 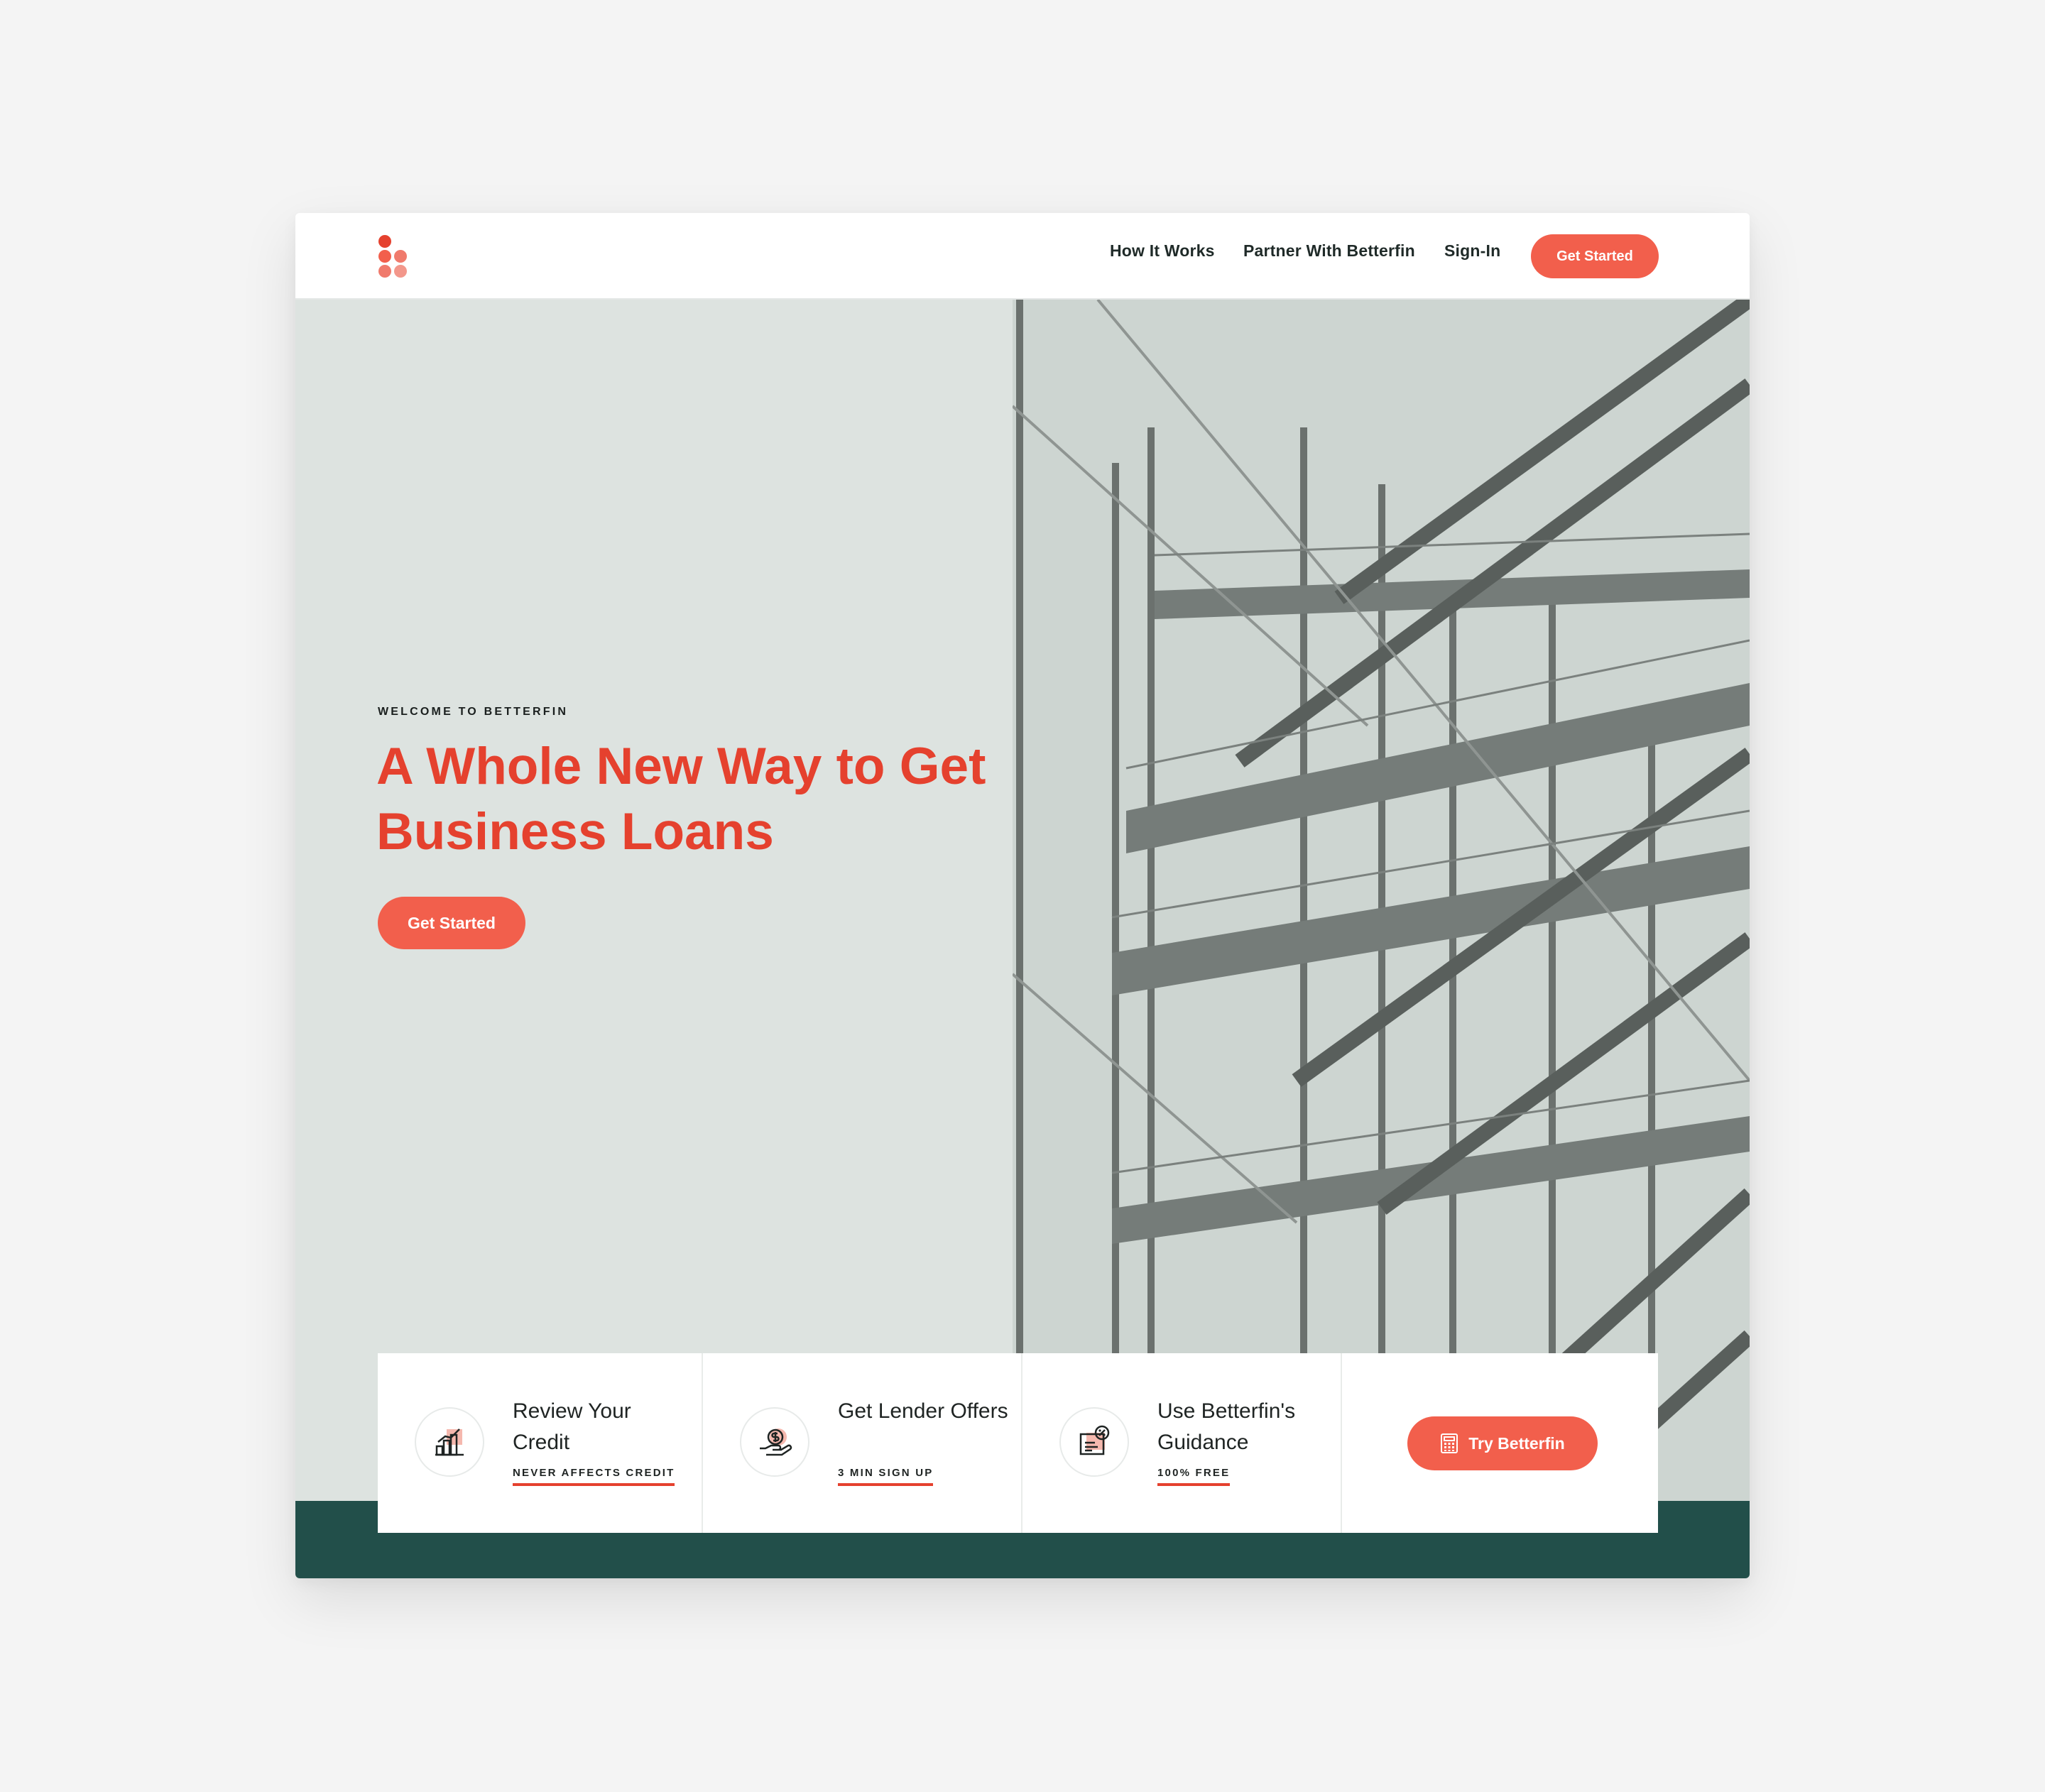 What do you see at coordinates (681, 766) in the screenshot?
I see `headline-line-1: A Whole New Way to Get` at bounding box center [681, 766].